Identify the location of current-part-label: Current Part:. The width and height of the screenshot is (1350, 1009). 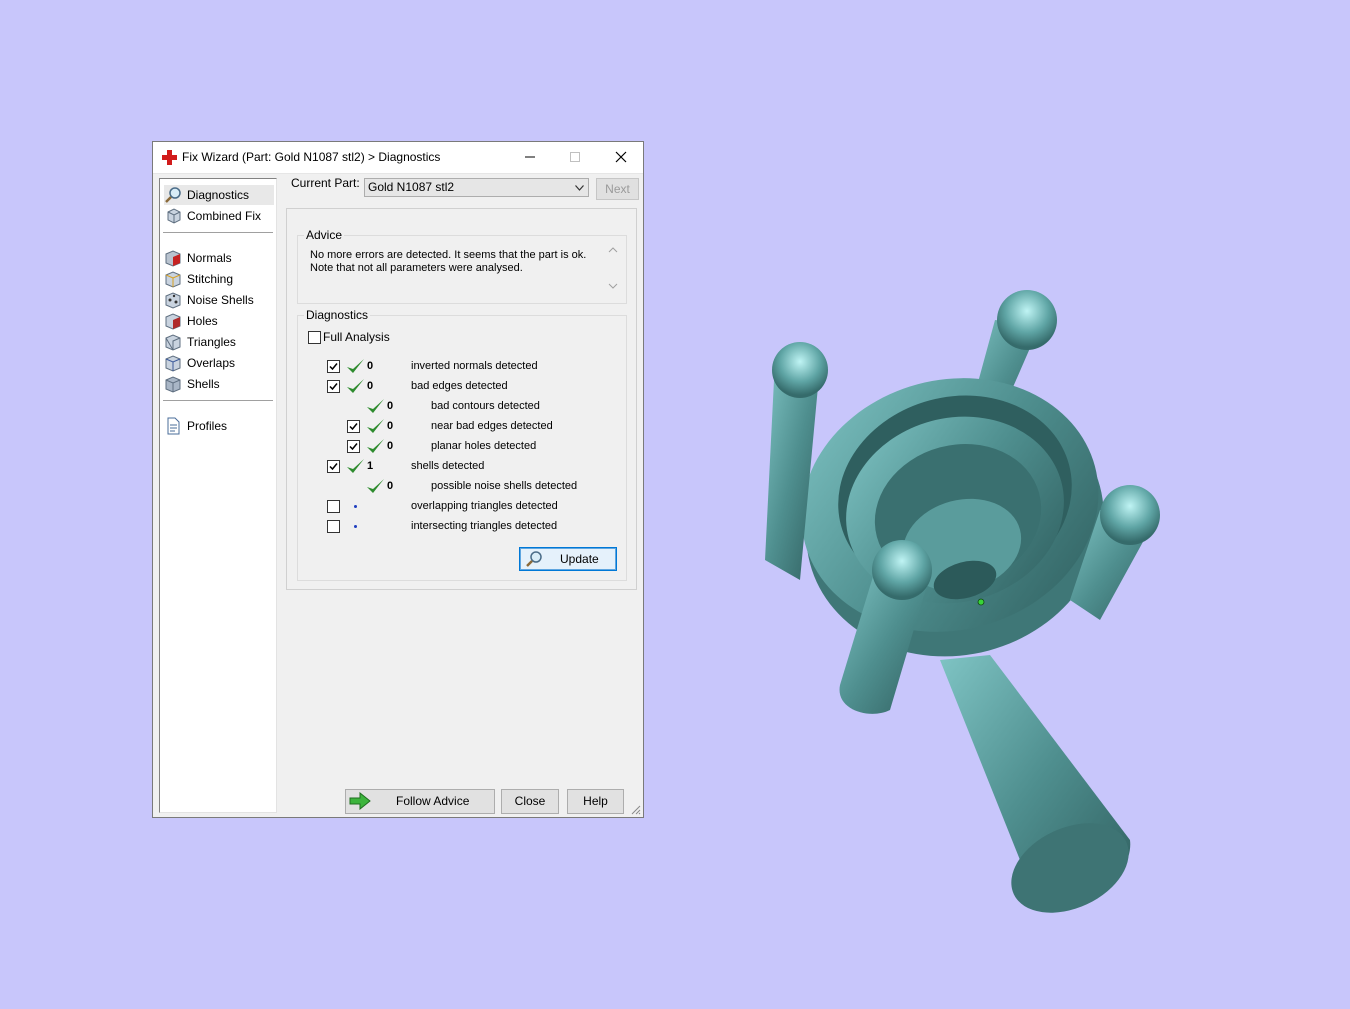
(325, 183).